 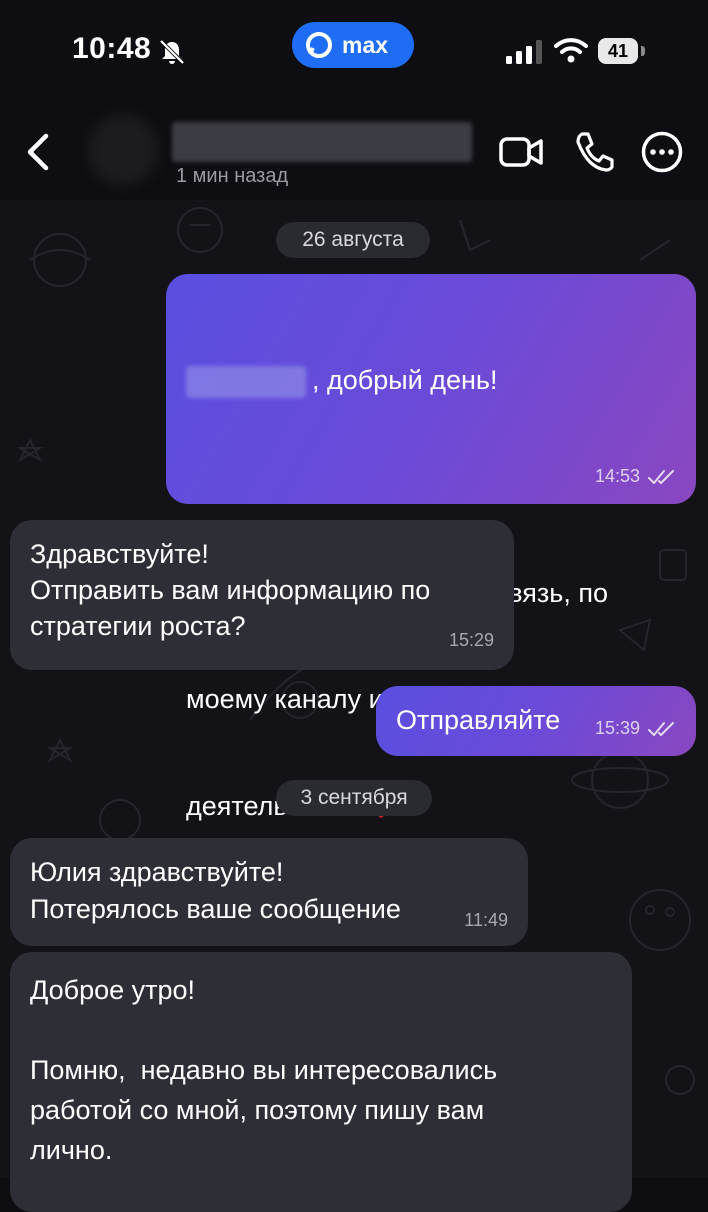 What do you see at coordinates (571, 50) in the screenshot?
I see `wifi-icon` at bounding box center [571, 50].